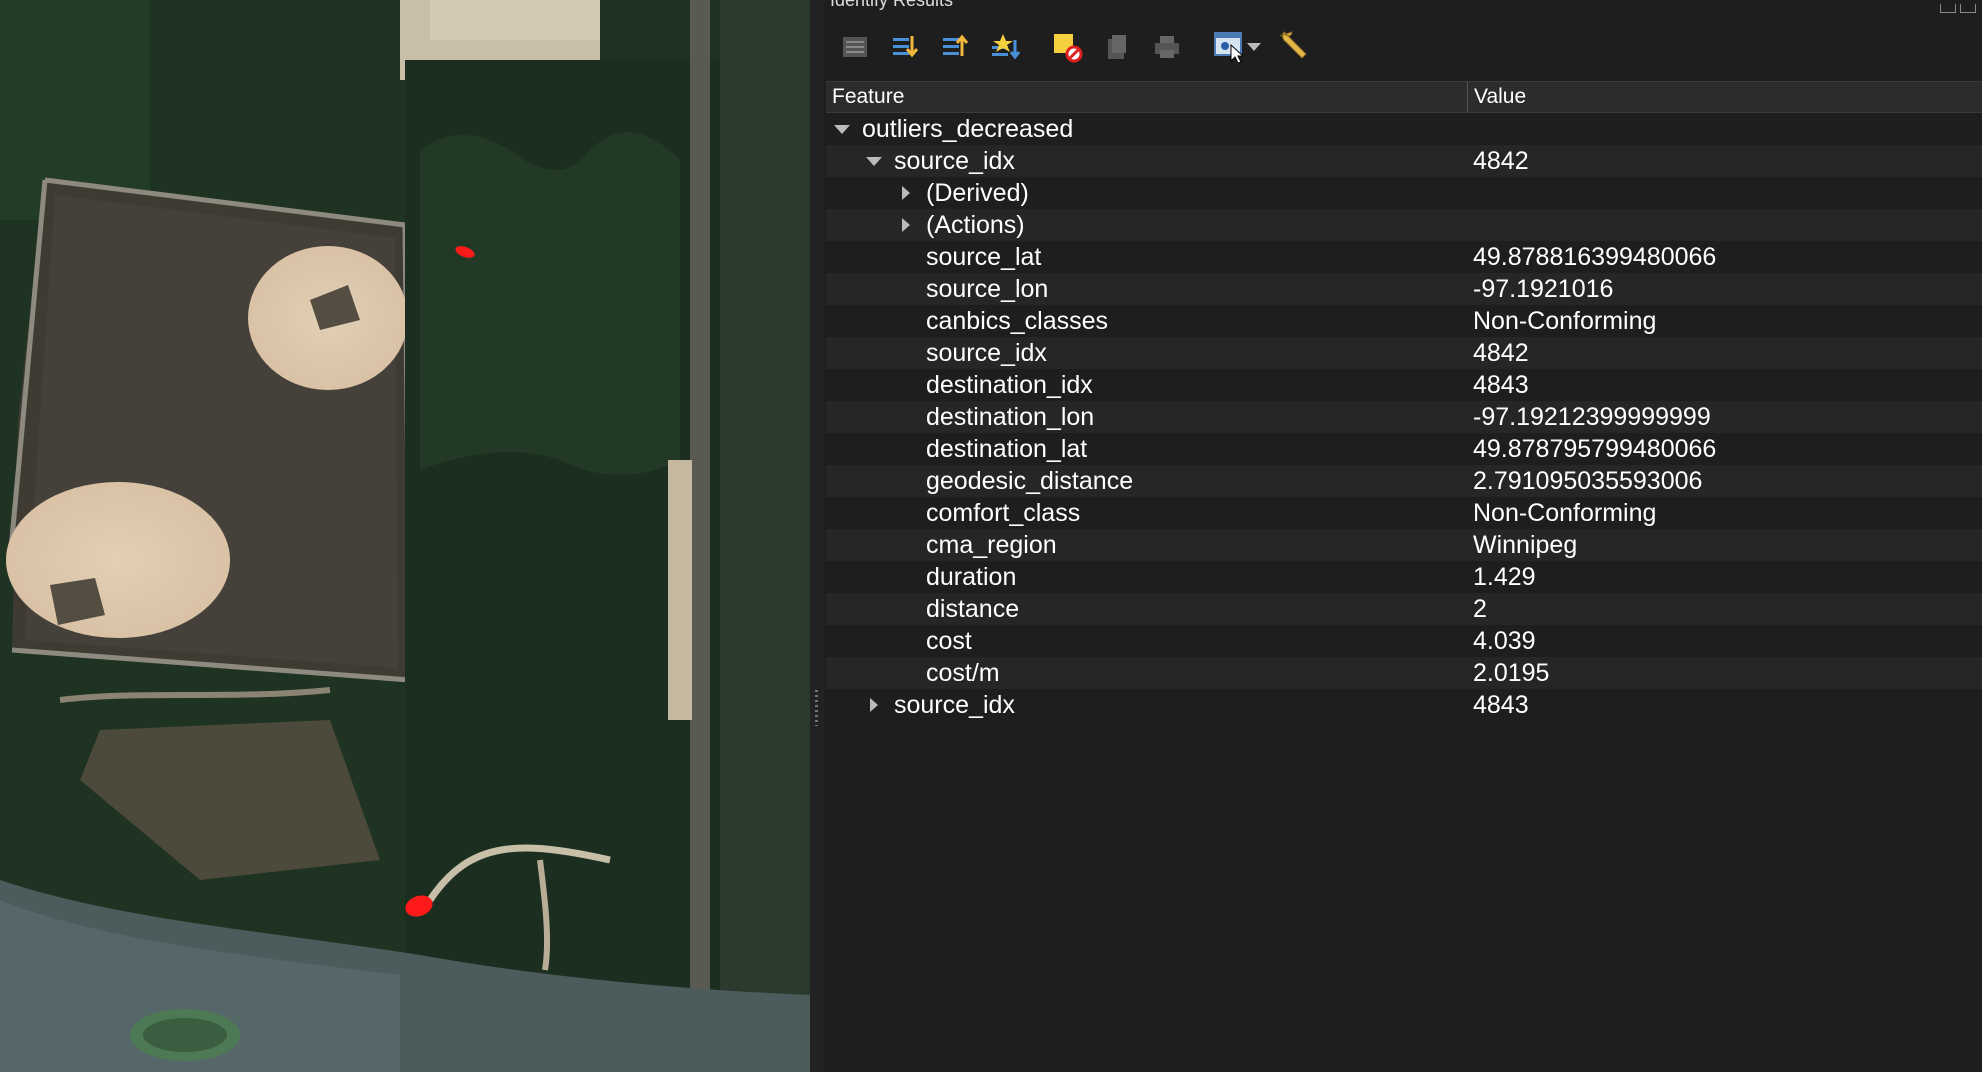  I want to click on attribute-value: 4842, so click(1501, 353).